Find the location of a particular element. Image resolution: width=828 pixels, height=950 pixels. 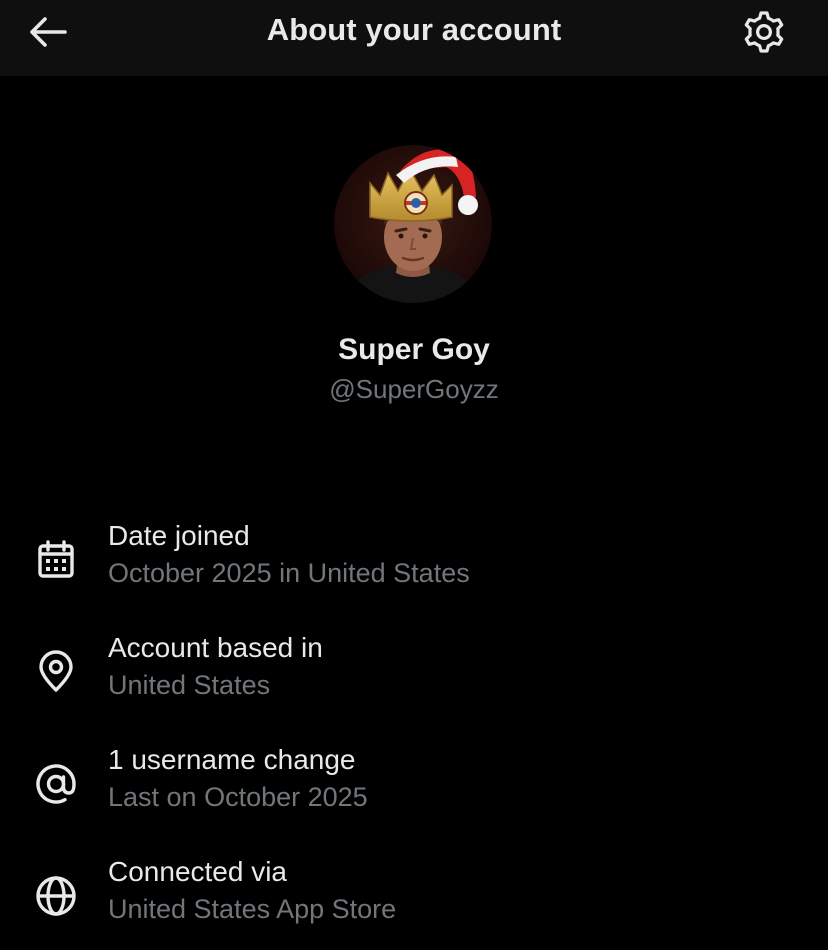

connected-via-value: United States App Store is located at coordinates (252, 909).